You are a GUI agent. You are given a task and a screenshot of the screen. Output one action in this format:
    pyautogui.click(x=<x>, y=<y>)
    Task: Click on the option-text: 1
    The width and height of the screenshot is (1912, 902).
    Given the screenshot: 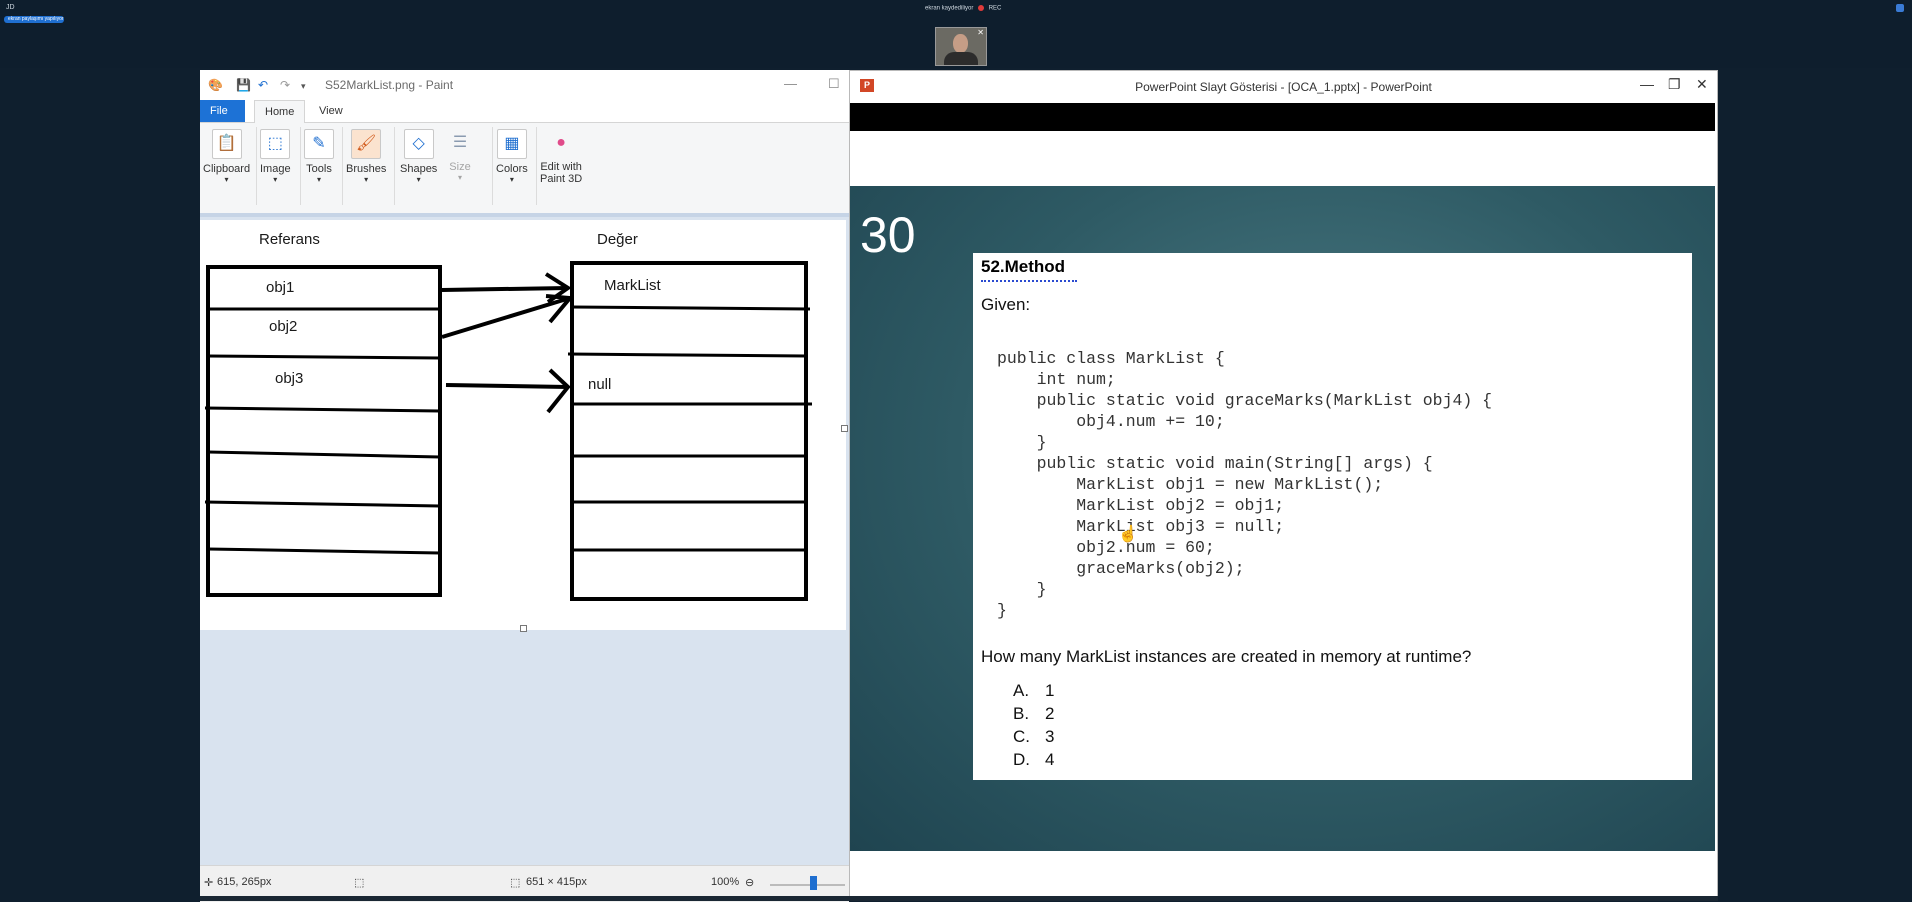 What is the action you would take?
    pyautogui.click(x=1050, y=690)
    